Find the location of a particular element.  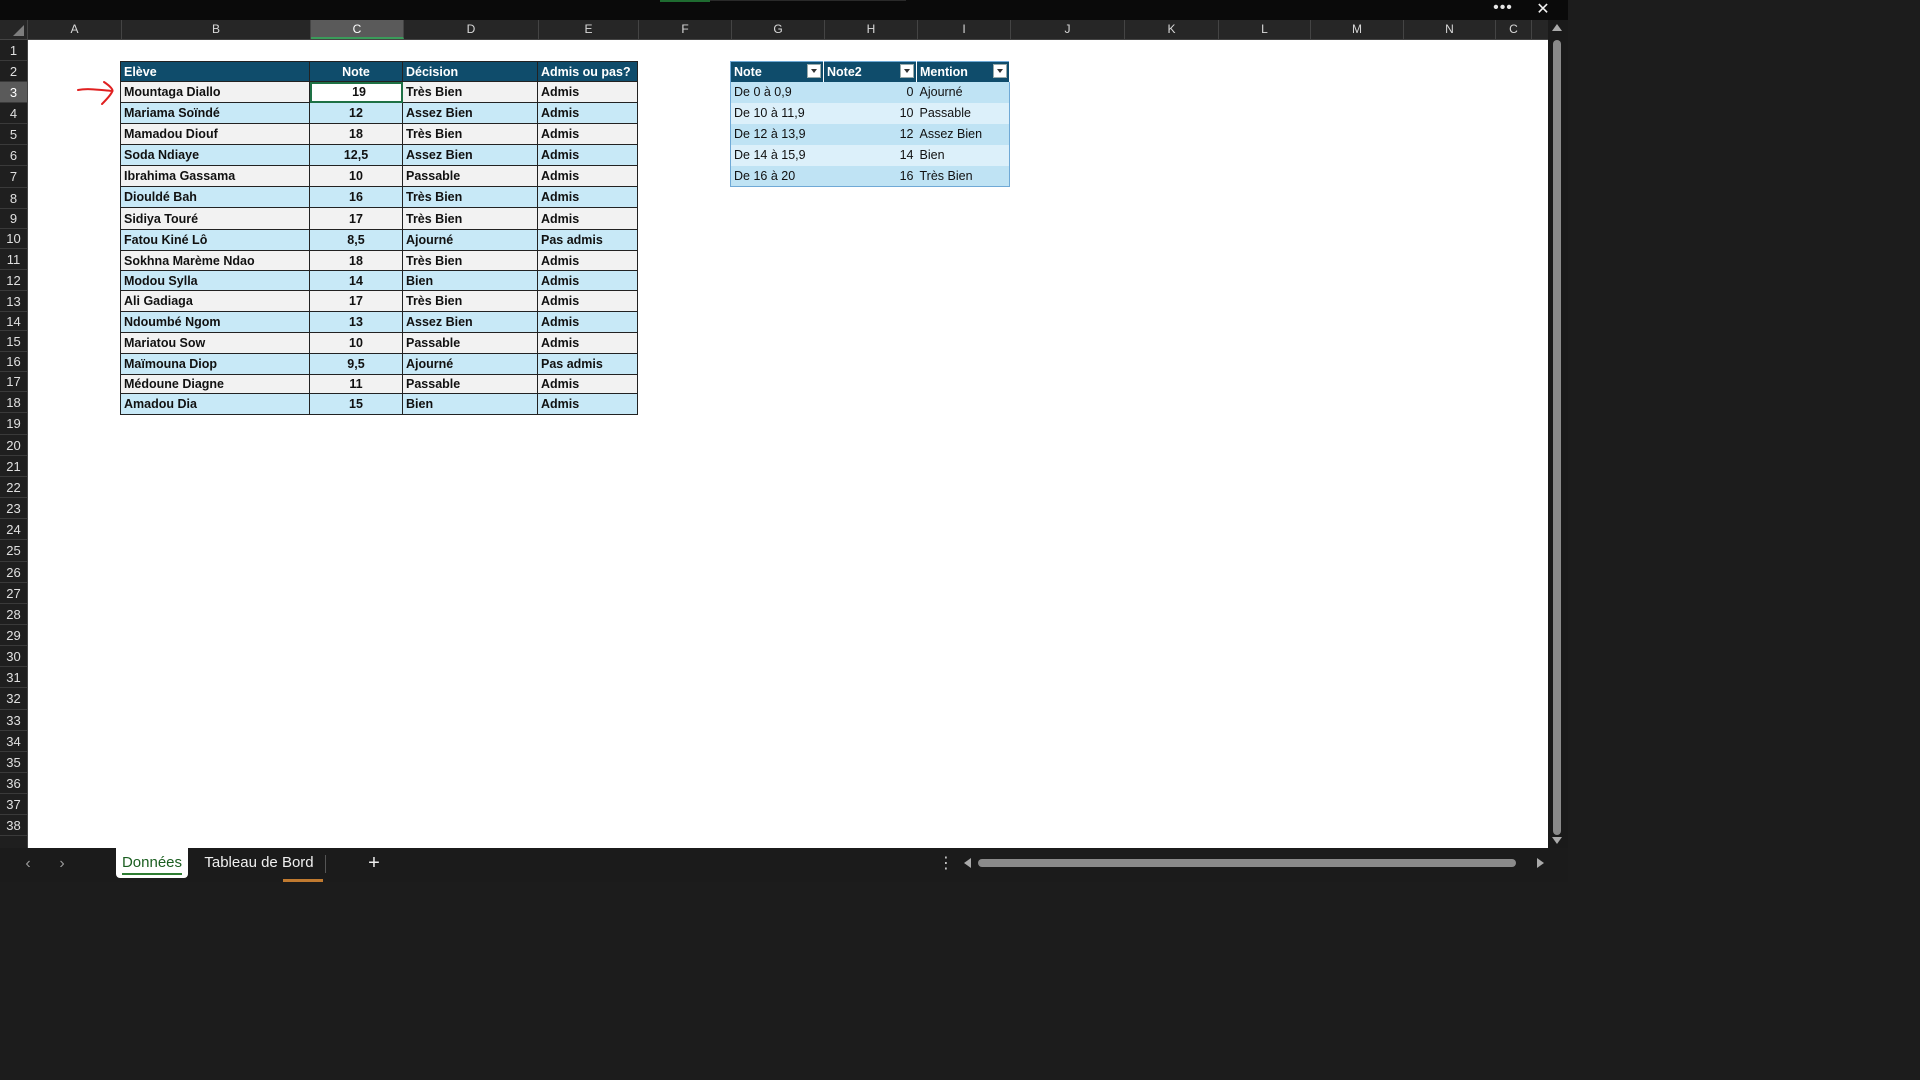

select-all-corner is located at coordinates (14, 29).